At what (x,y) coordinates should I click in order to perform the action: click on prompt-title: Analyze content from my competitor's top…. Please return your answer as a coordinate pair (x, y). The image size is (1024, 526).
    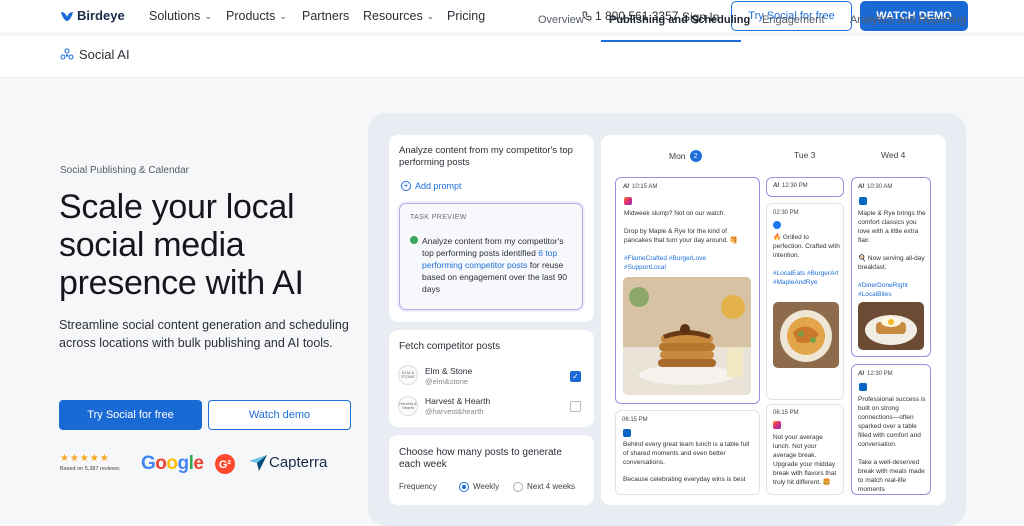
    Looking at the image, I should click on (486, 156).